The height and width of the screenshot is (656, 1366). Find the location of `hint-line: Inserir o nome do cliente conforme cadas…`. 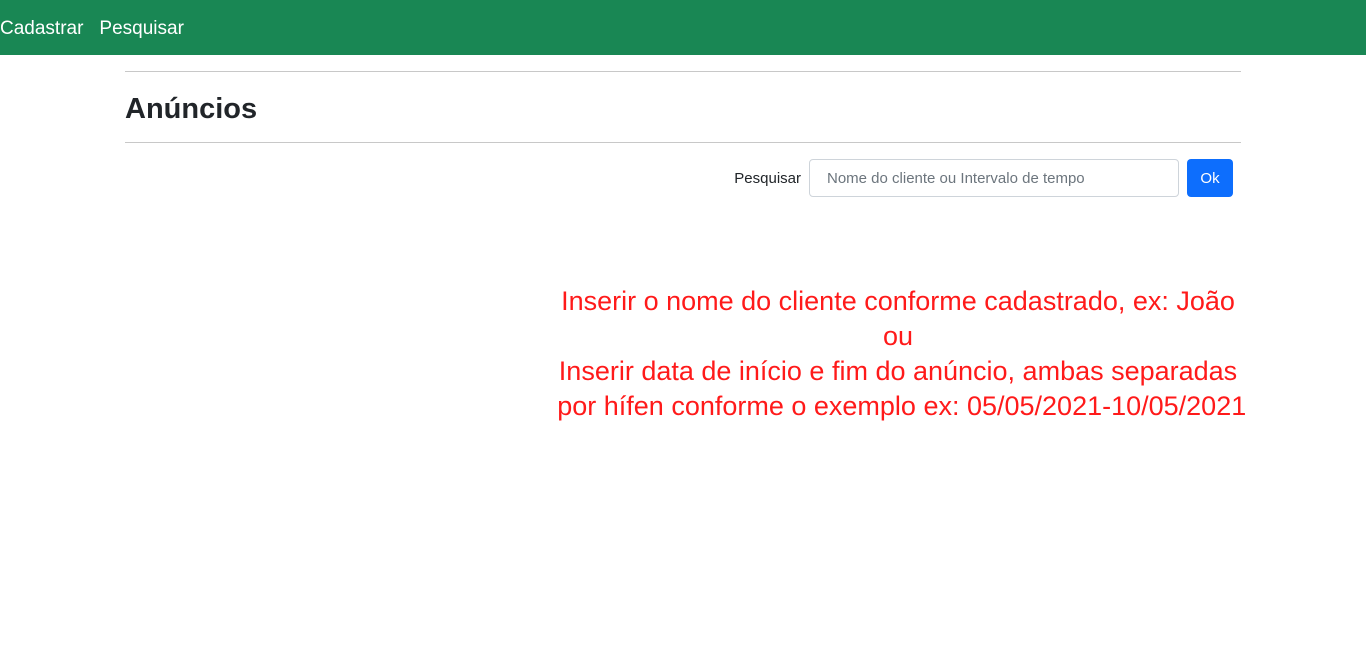

hint-line: Inserir o nome do cliente conforme cadas… is located at coordinates (898, 301).